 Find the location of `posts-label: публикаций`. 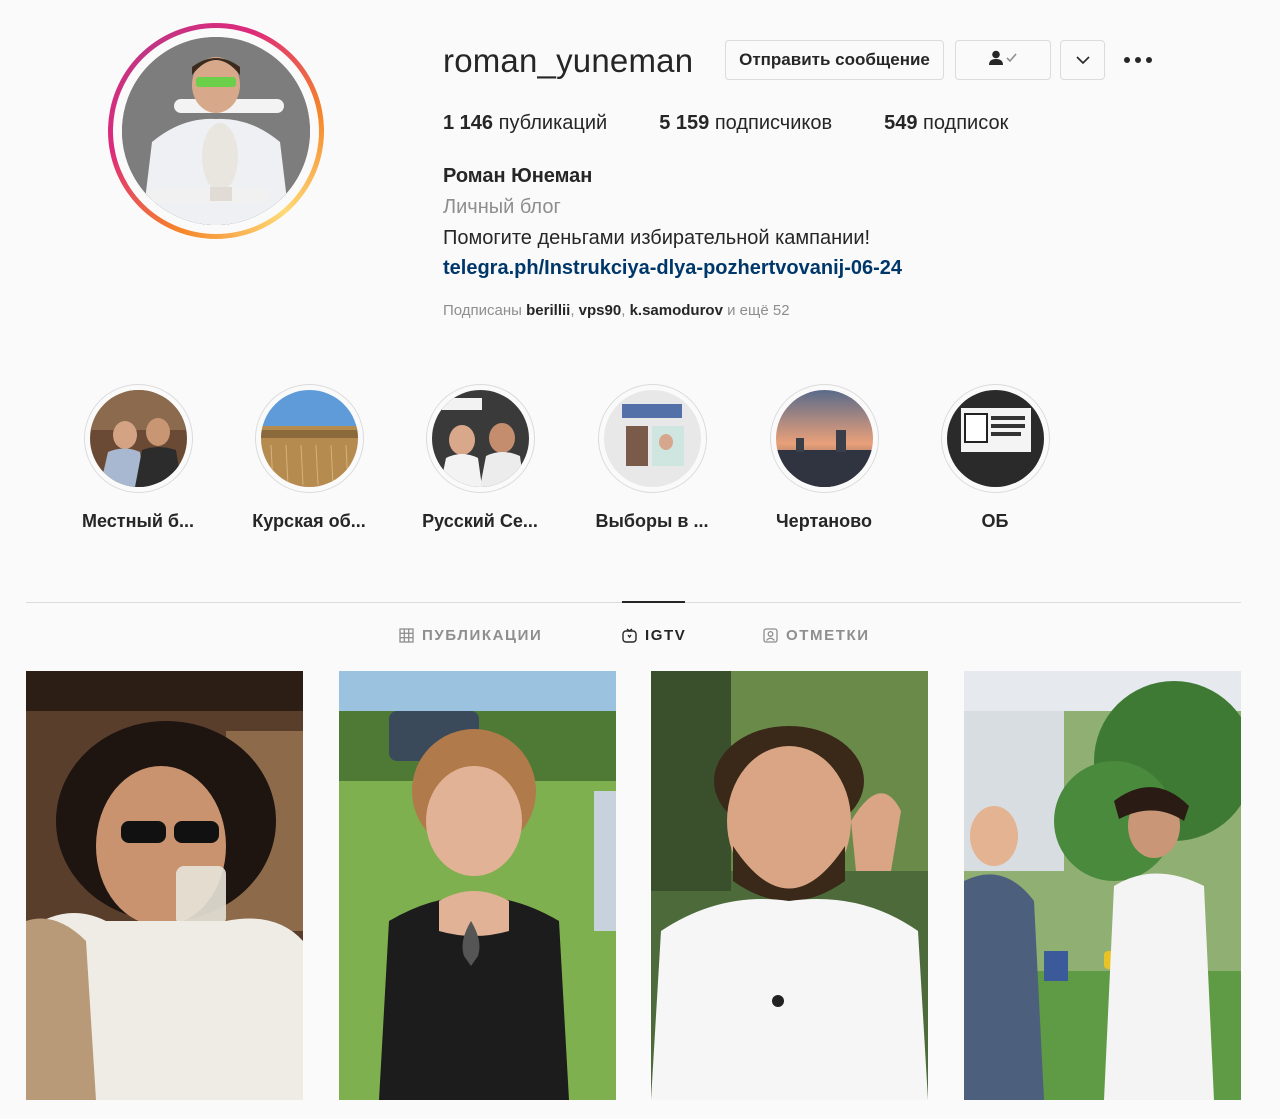

posts-label: публикаций is located at coordinates (553, 123).